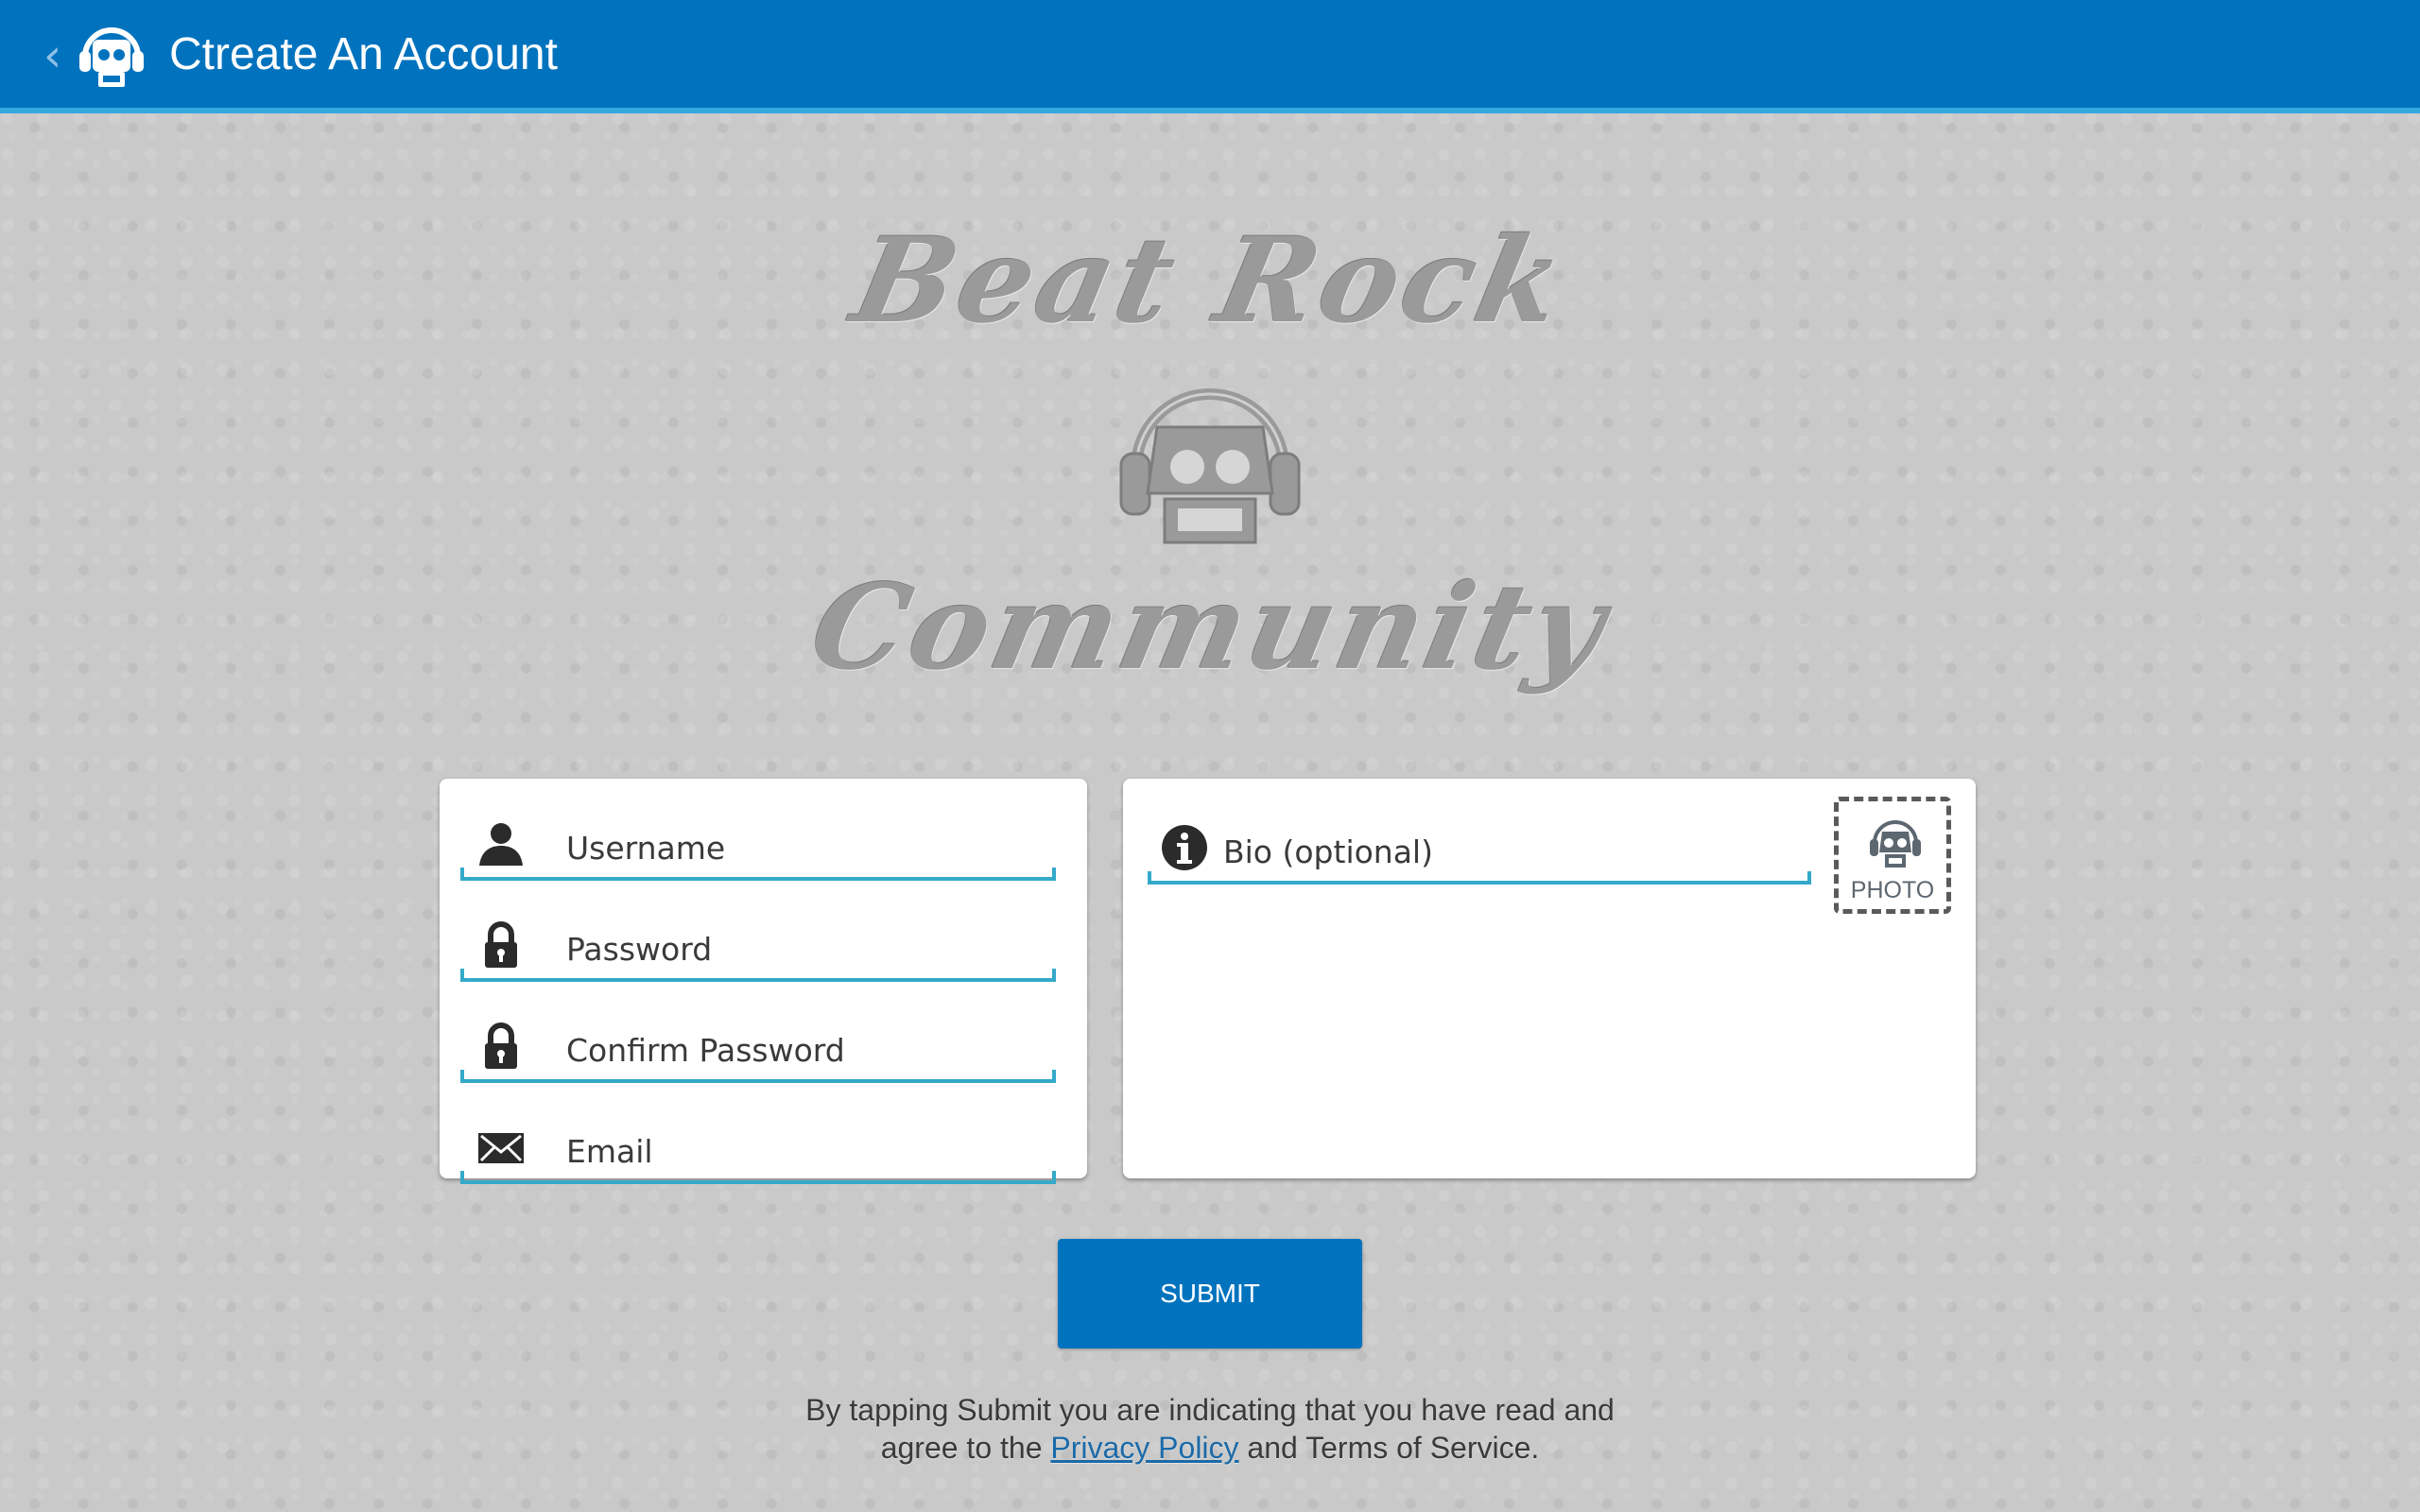 The image size is (2420, 1512). What do you see at coordinates (501, 844) in the screenshot?
I see `user-icon` at bounding box center [501, 844].